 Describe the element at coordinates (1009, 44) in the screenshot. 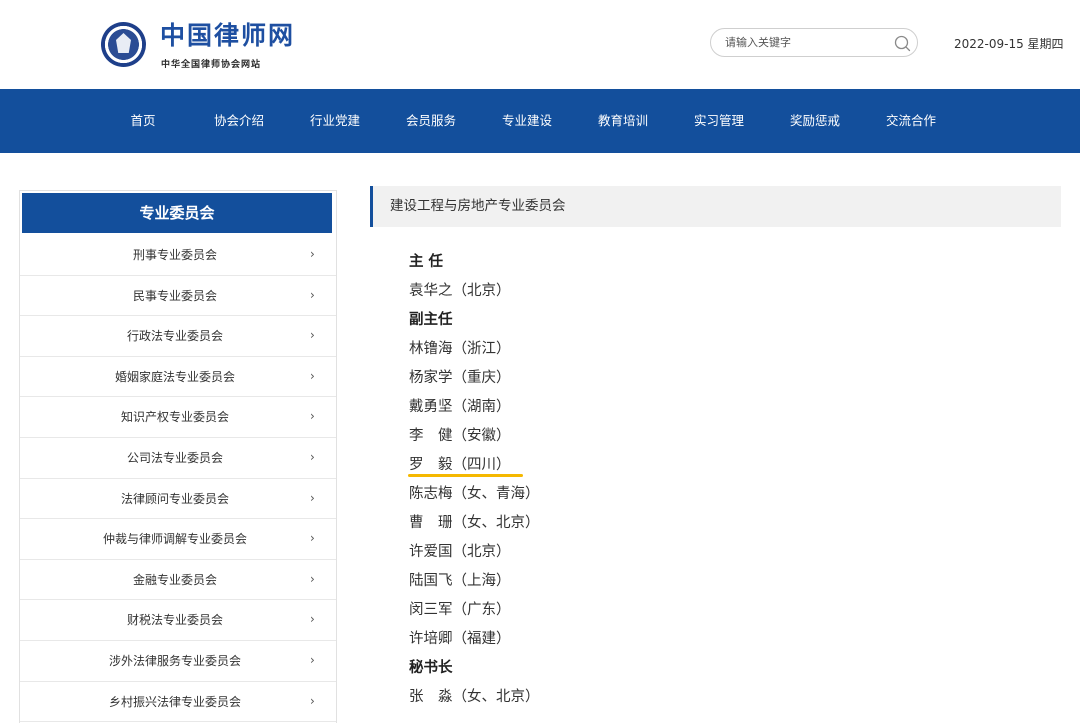

I see `current-date: 2022-09-15 星期四` at that location.